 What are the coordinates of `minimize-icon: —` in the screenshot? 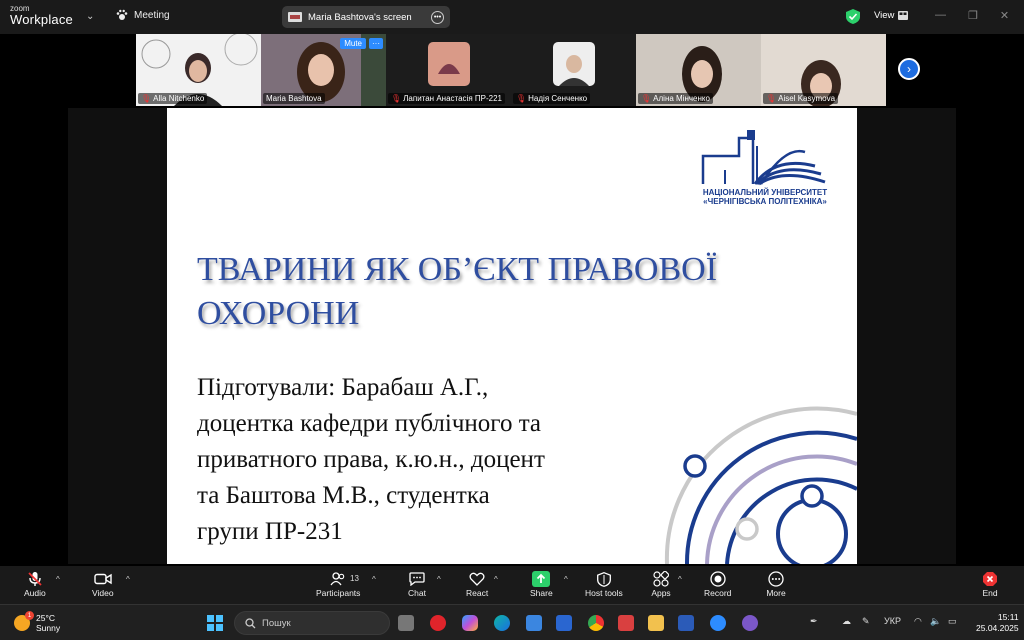 It's located at (940, 15).